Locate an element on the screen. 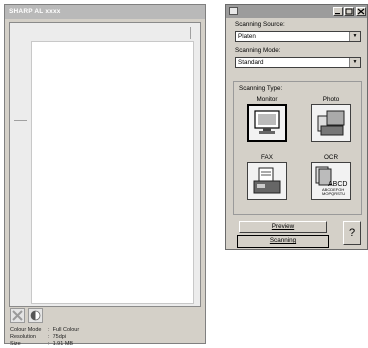 The height and width of the screenshot is (348, 368). maximize-icon is located at coordinates (349, 11).